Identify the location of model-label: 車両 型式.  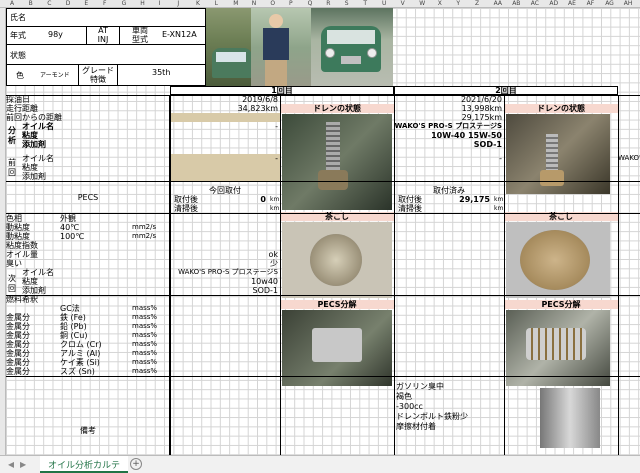
(140, 35).